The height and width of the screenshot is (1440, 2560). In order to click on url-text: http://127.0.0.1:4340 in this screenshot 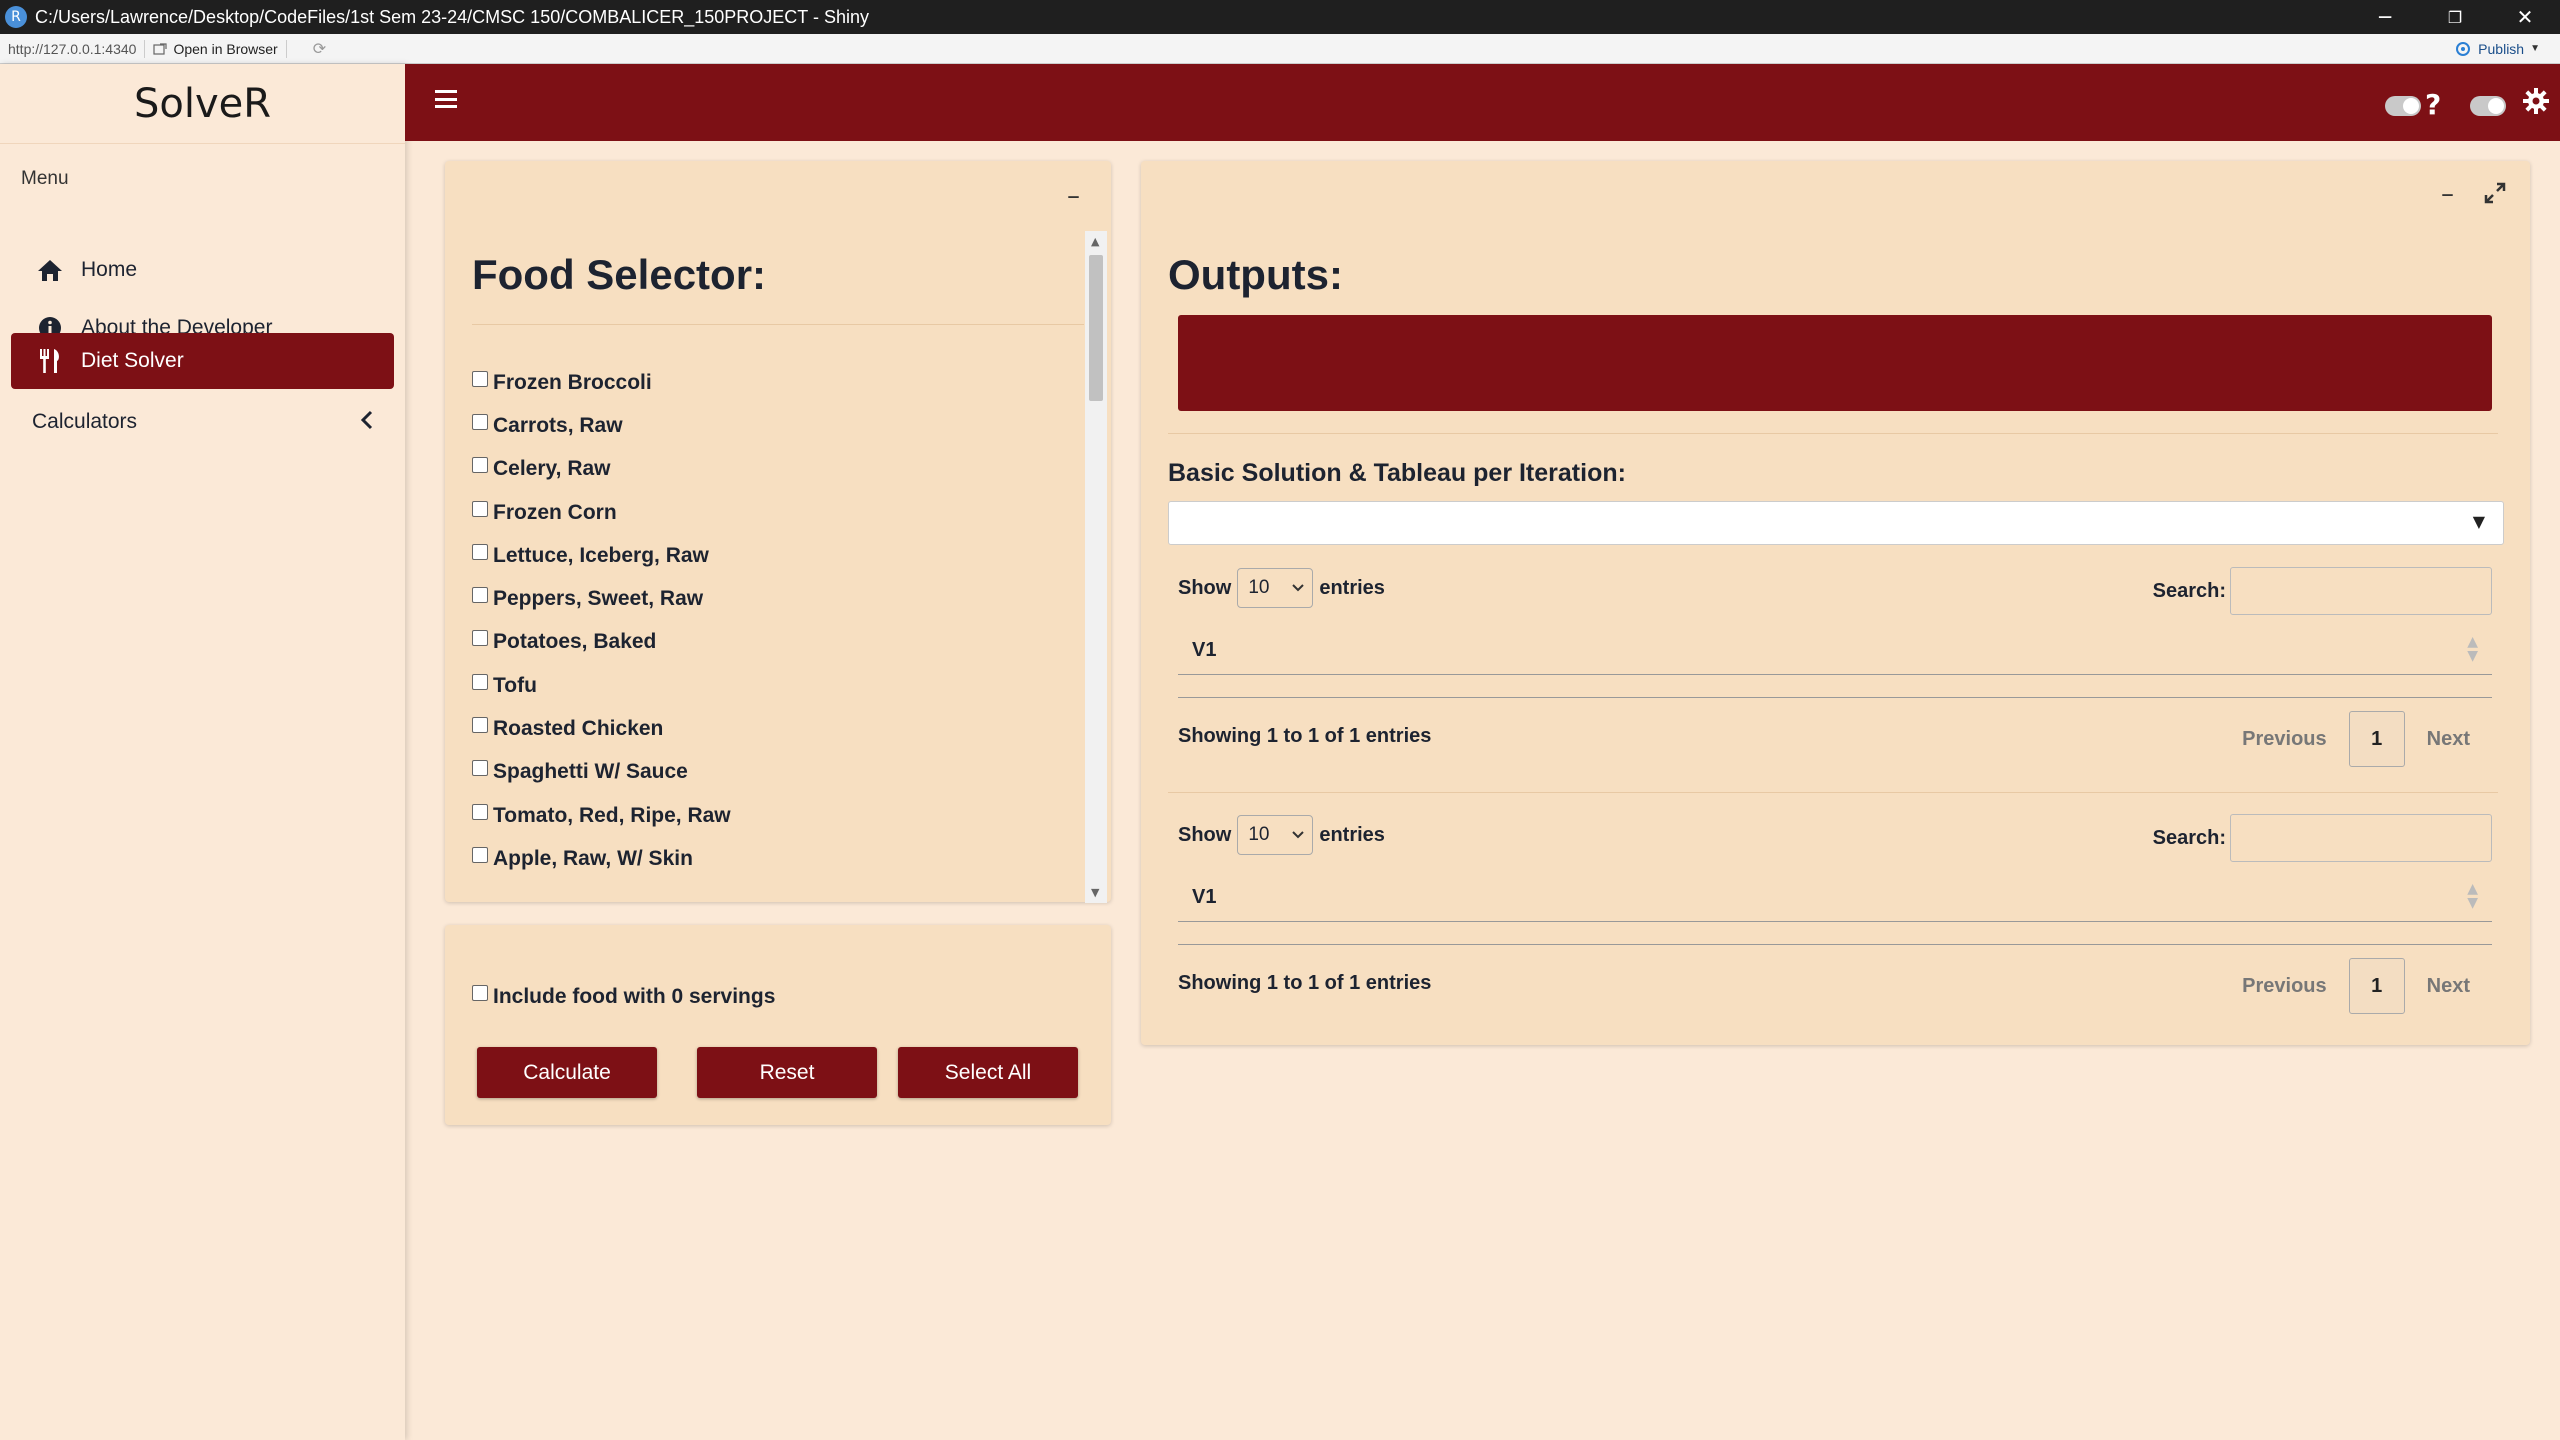, I will do `click(72, 48)`.